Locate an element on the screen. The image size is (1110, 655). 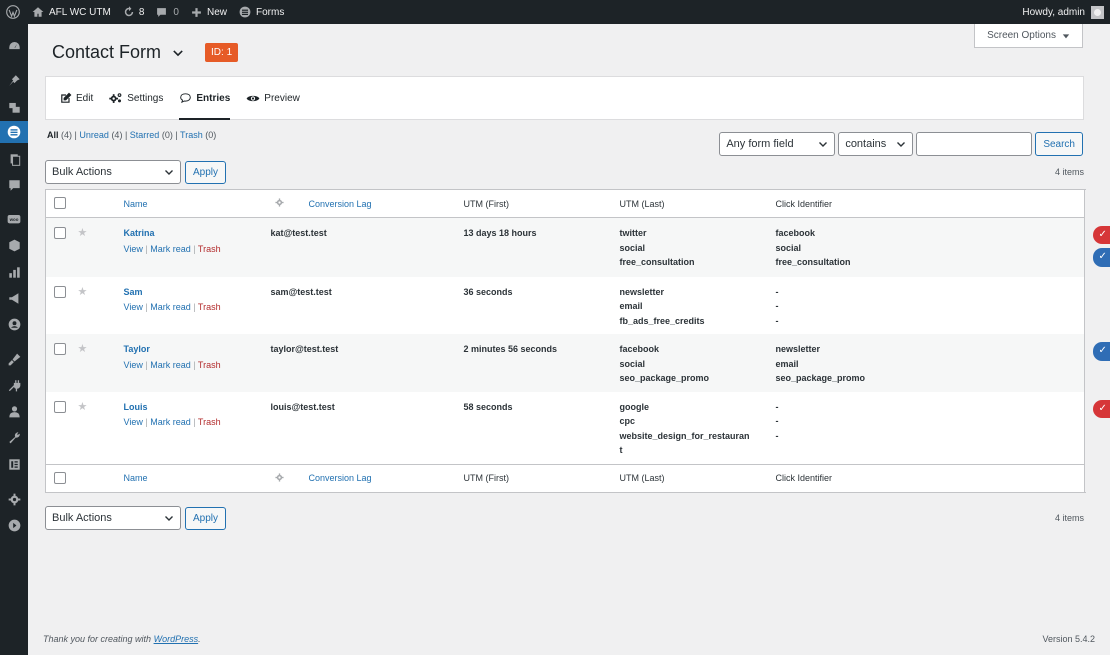
operator-select: contains is located at coordinates (876, 144).